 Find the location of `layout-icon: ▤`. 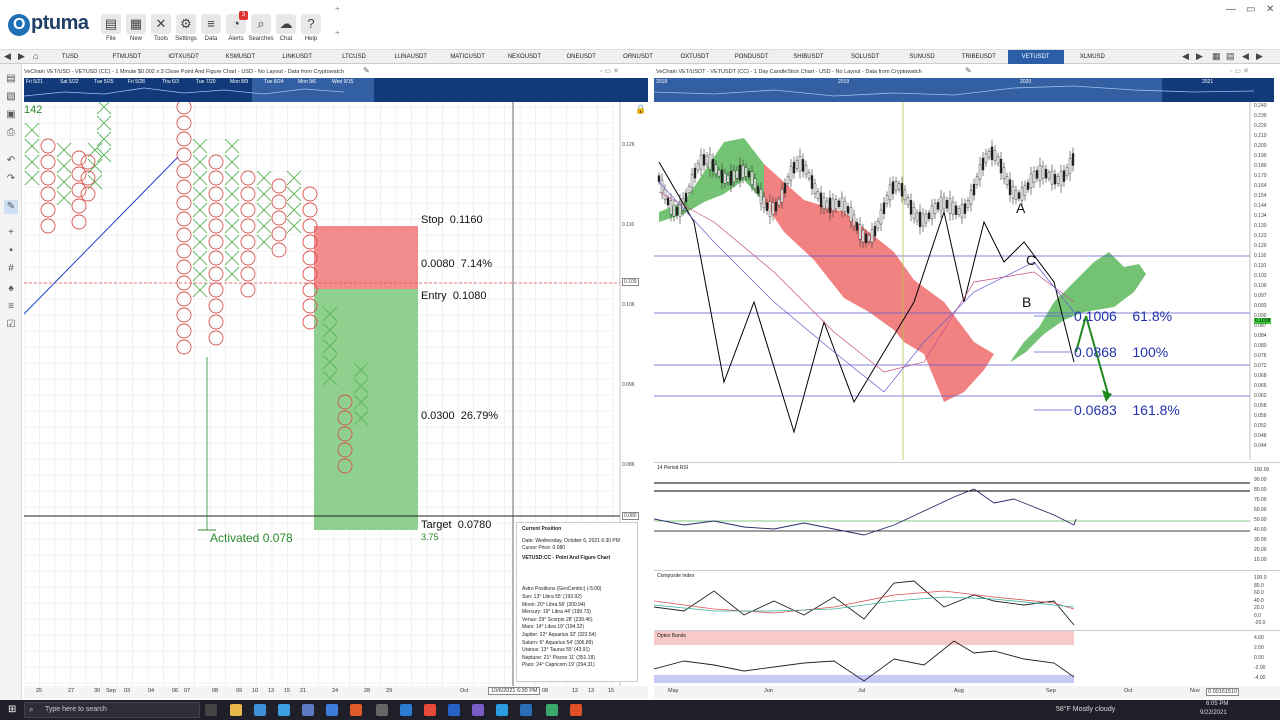

layout-icon: ▤ is located at coordinates (11, 79).